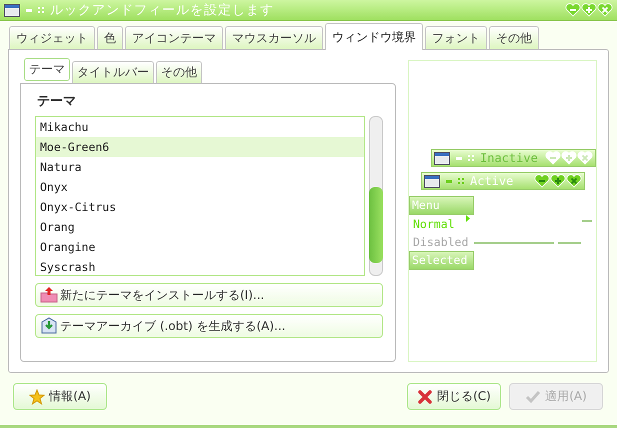 The image size is (617, 428). Describe the element at coordinates (376, 196) in the screenshot. I see `scrollbar` at that location.